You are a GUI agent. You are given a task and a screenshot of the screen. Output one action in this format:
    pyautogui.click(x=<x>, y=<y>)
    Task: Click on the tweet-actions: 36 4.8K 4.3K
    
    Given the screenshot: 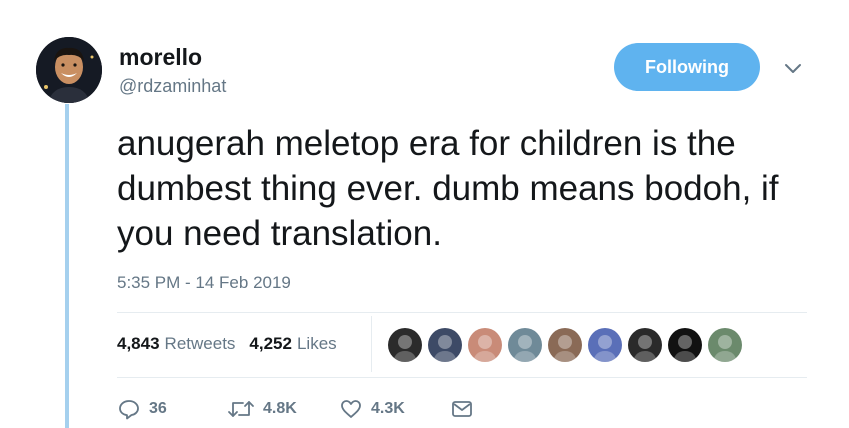 What is the action you would take?
    pyautogui.click(x=295, y=409)
    